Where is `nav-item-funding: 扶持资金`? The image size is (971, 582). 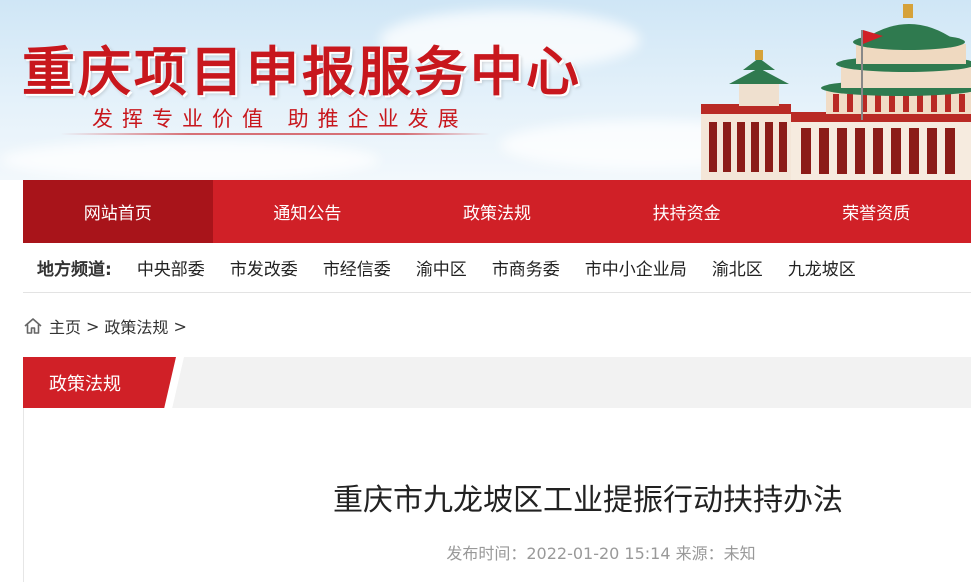 nav-item-funding: 扶持资金 is located at coordinates (687, 211).